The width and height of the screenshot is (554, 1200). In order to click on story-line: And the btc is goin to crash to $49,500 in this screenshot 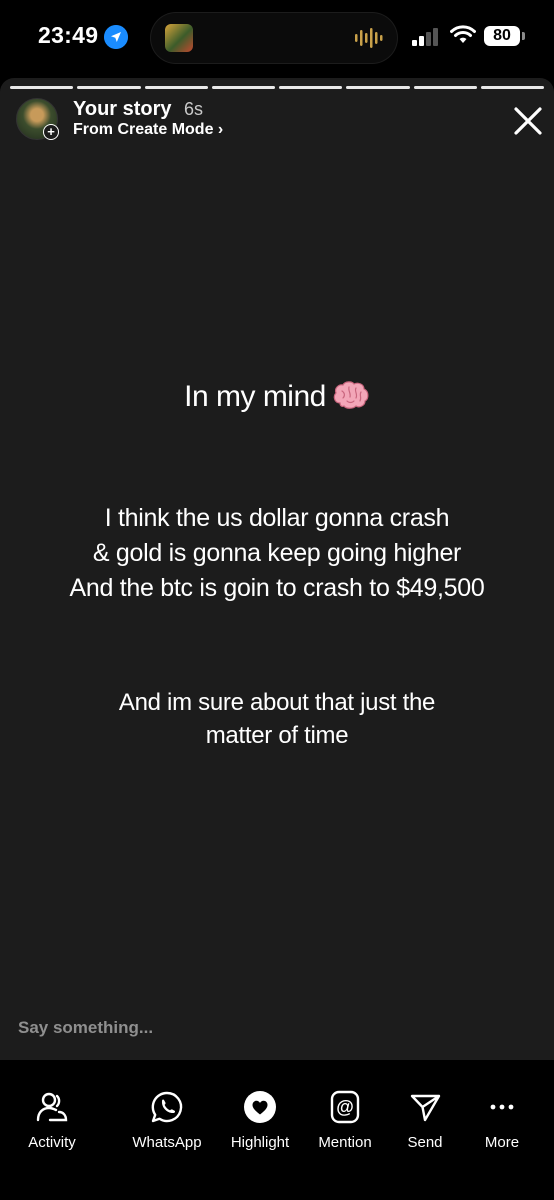, I will do `click(277, 588)`.